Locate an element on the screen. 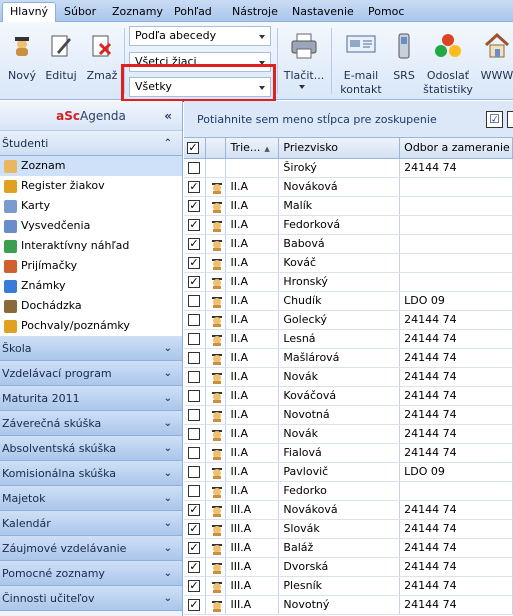  table-row: II.A Golecký 24144 74 is located at coordinates (348, 320).